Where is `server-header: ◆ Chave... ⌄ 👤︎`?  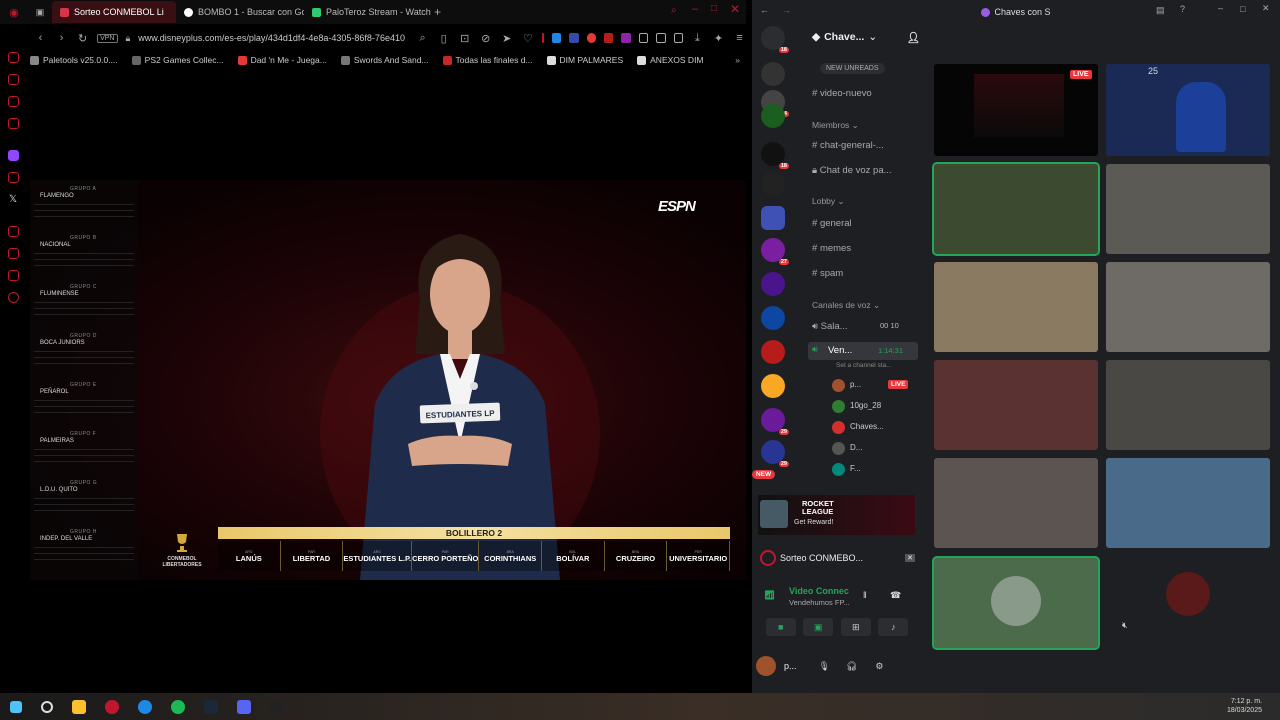 server-header: ◆ Chave... ⌄ 👤︎ is located at coordinates (866, 37).